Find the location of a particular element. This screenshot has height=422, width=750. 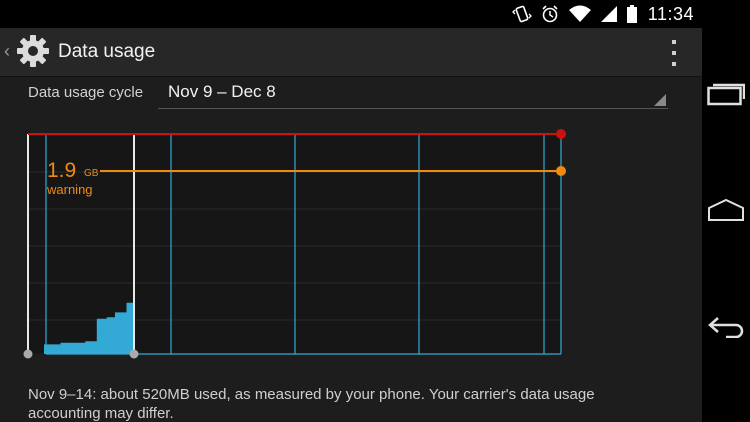

home-icon is located at coordinates (726, 210).